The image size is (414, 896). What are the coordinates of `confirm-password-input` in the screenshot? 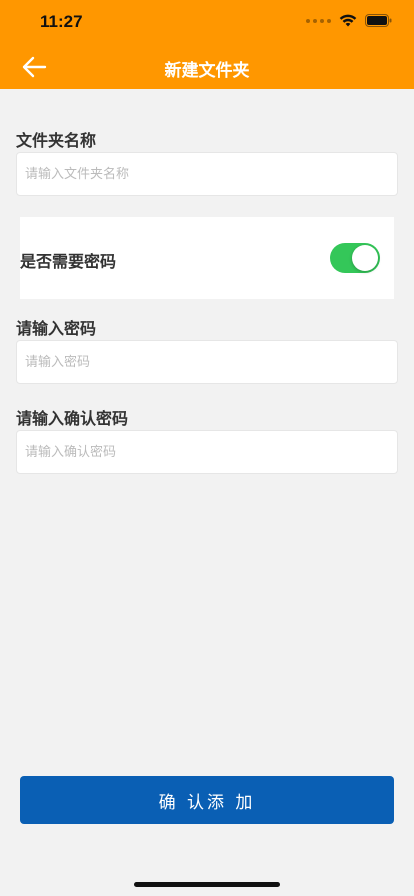 It's located at (207, 452).